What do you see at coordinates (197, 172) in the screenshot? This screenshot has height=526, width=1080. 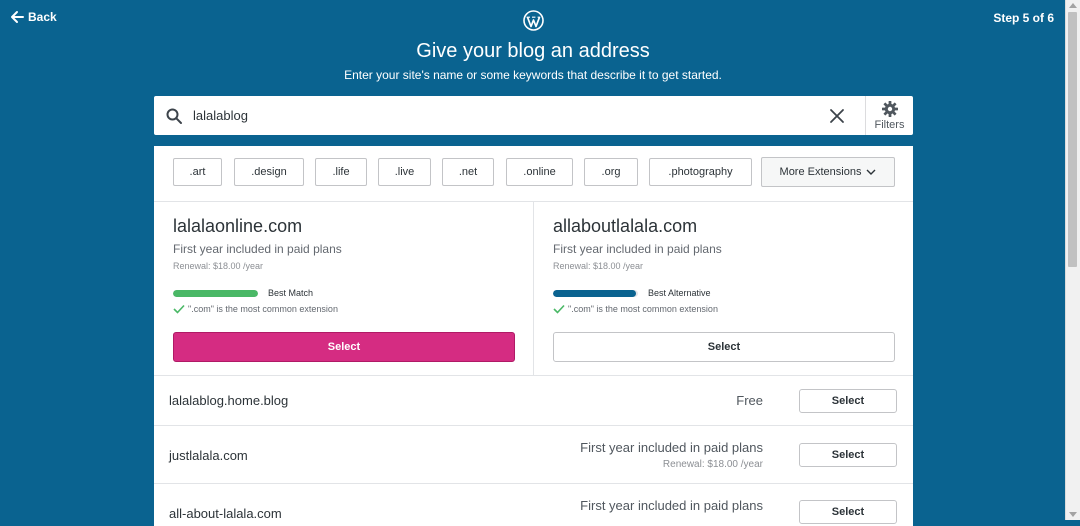 I see `tld-chip-art: .art` at bounding box center [197, 172].